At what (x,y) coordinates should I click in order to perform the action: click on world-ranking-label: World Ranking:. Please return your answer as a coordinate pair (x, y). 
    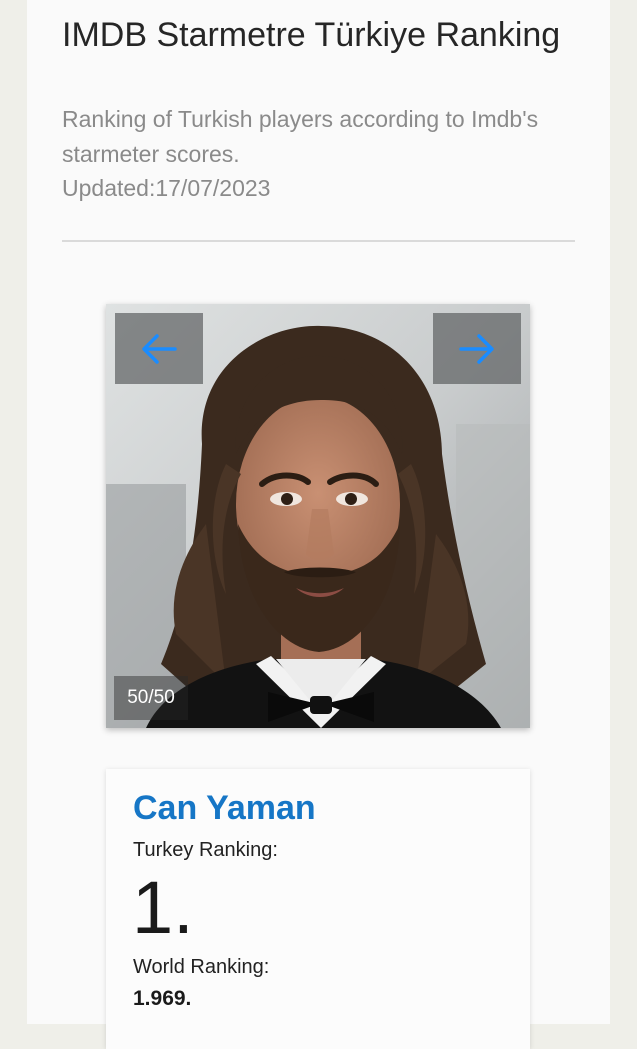
    Looking at the image, I should click on (201, 967).